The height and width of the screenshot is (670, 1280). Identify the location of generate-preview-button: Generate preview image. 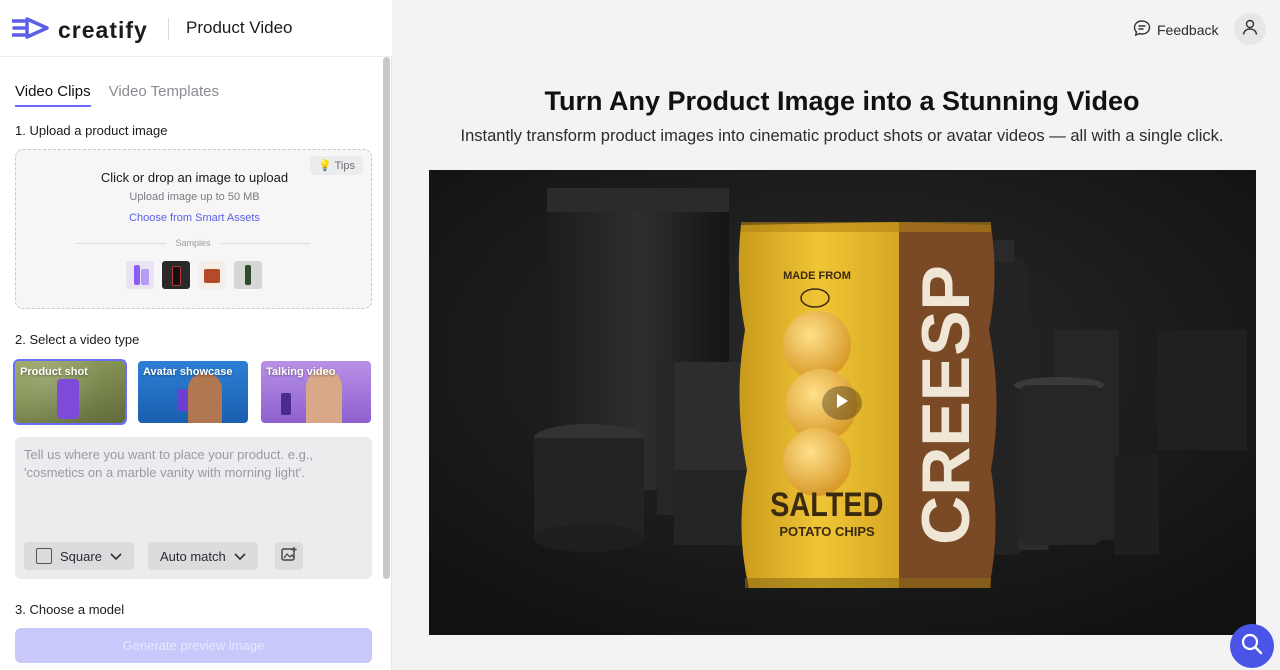
(193, 645).